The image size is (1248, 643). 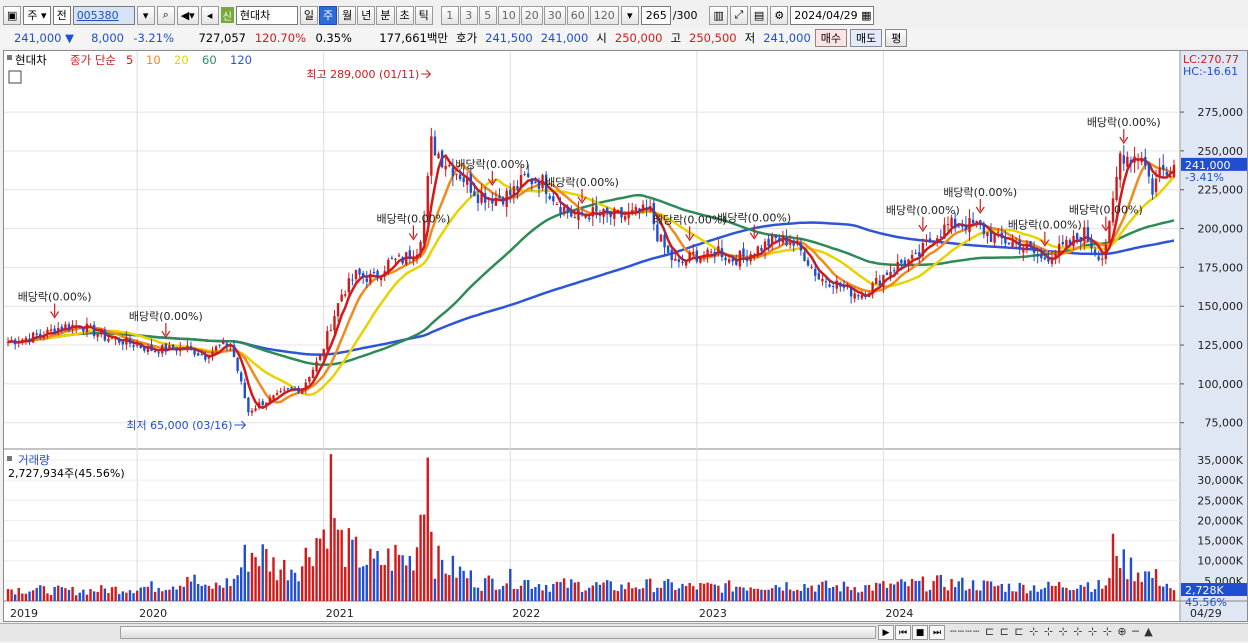 I want to click on stock-code-input: 005380, so click(x=103, y=15).